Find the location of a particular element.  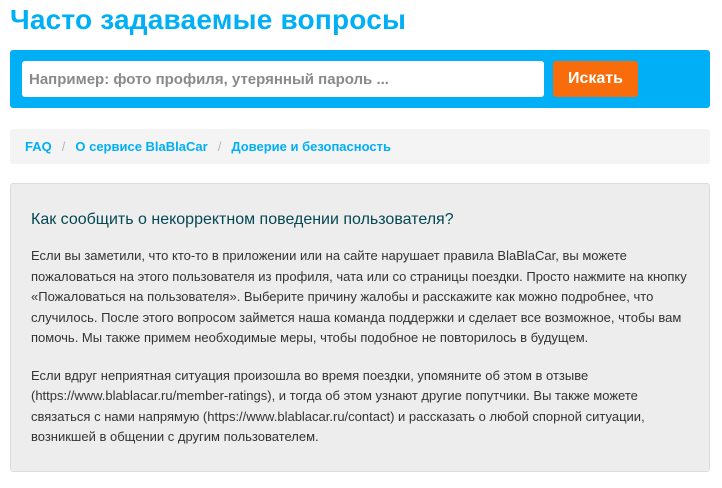

search-button: Искать is located at coordinates (595, 79).